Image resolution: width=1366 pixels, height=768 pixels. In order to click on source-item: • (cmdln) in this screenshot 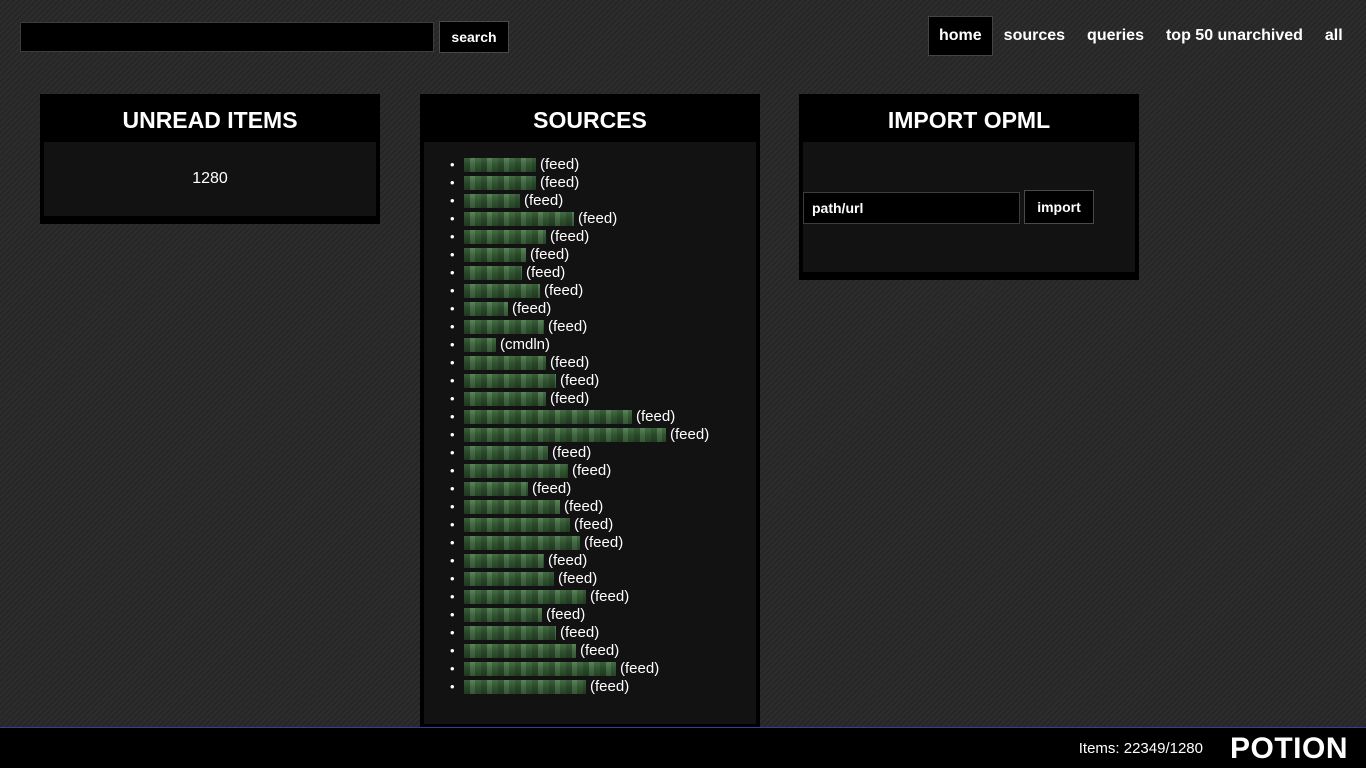, I will do `click(603, 345)`.